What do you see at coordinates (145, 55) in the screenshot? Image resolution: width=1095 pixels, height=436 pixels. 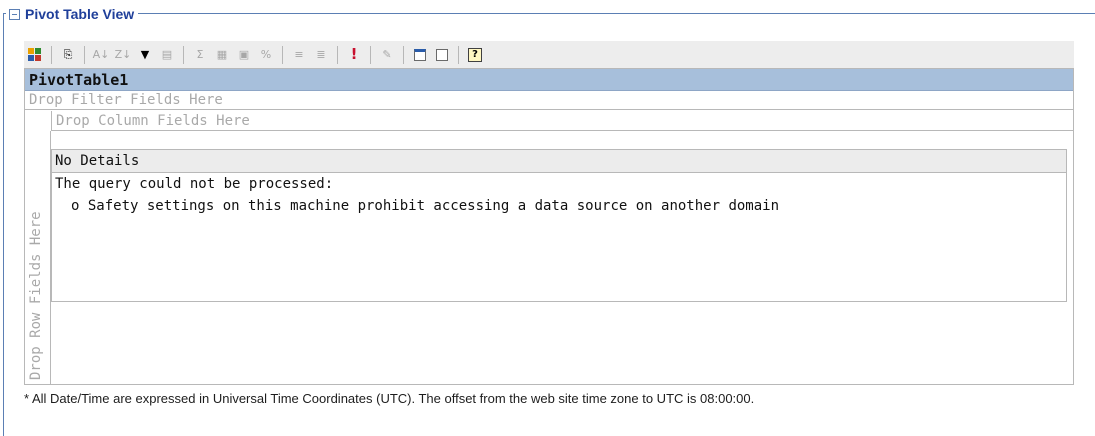 I see `autofilter-icon: ▼` at bounding box center [145, 55].